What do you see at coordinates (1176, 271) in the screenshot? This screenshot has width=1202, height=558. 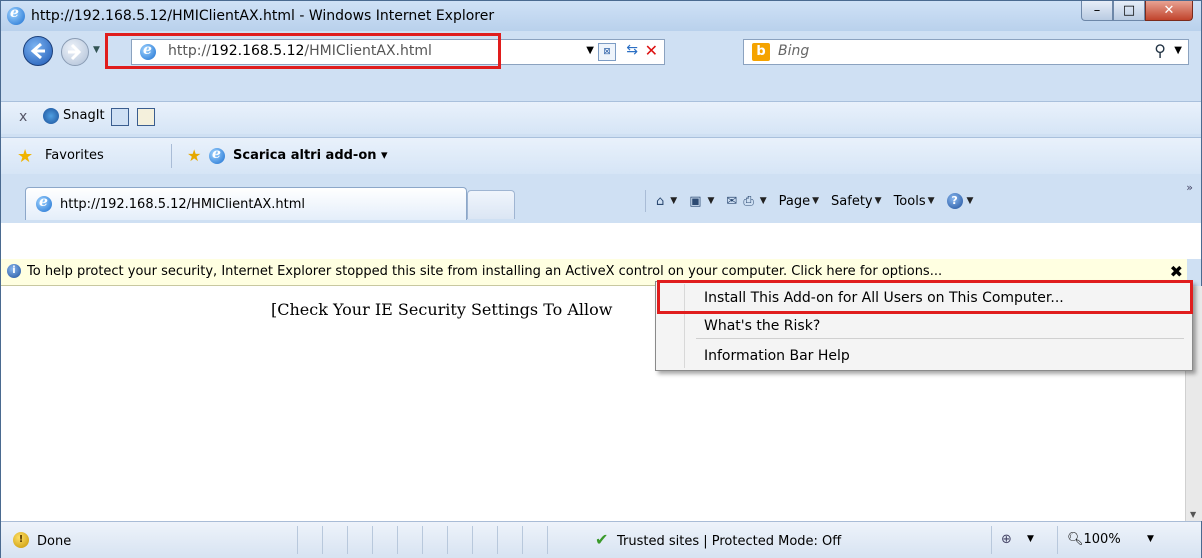 I see `close-infobar-icon: ✖` at bounding box center [1176, 271].